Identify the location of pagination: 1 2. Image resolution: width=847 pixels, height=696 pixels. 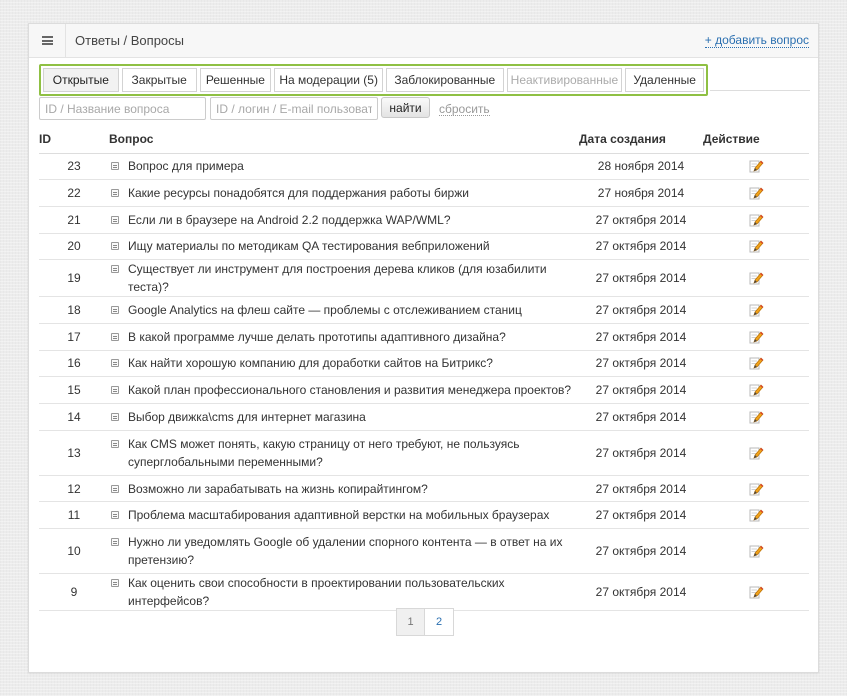
(425, 622).